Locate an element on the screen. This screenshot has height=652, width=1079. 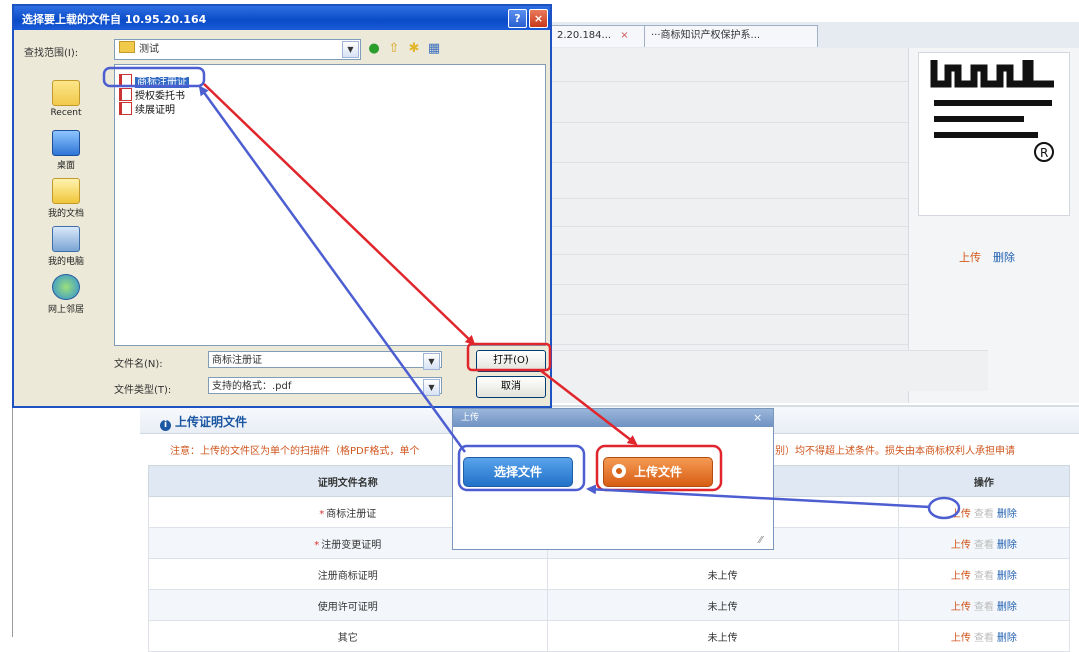
view-menu-icon: ▦ is located at coordinates (434, 49).